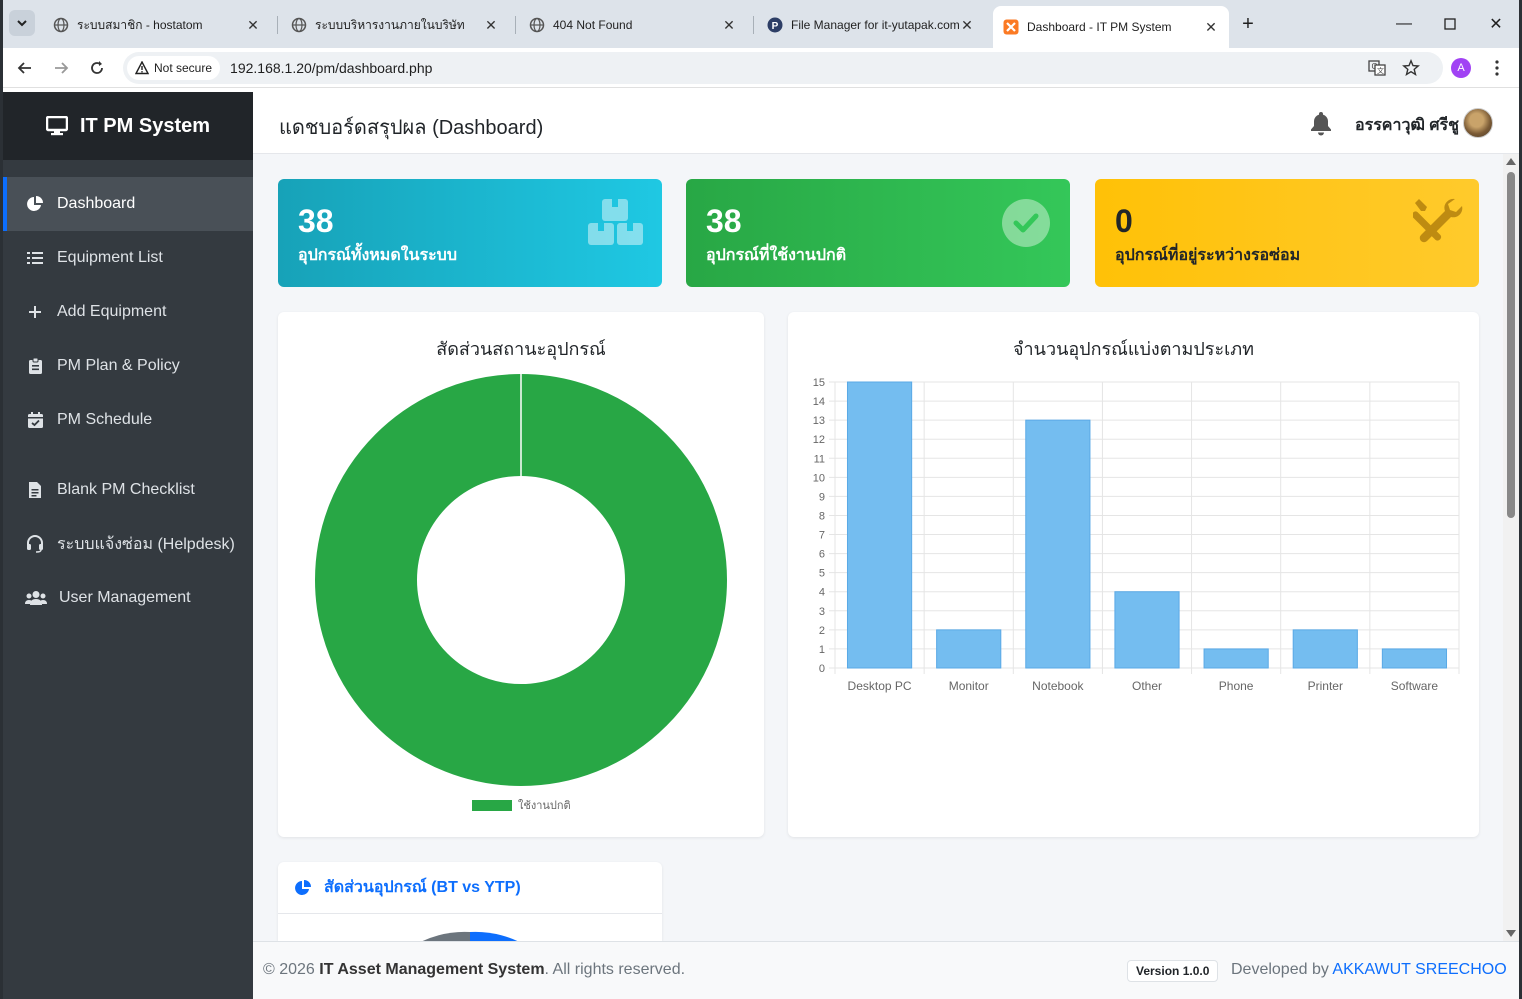 The width and height of the screenshot is (1522, 999). I want to click on y-tick-label: 1, so click(822, 650).